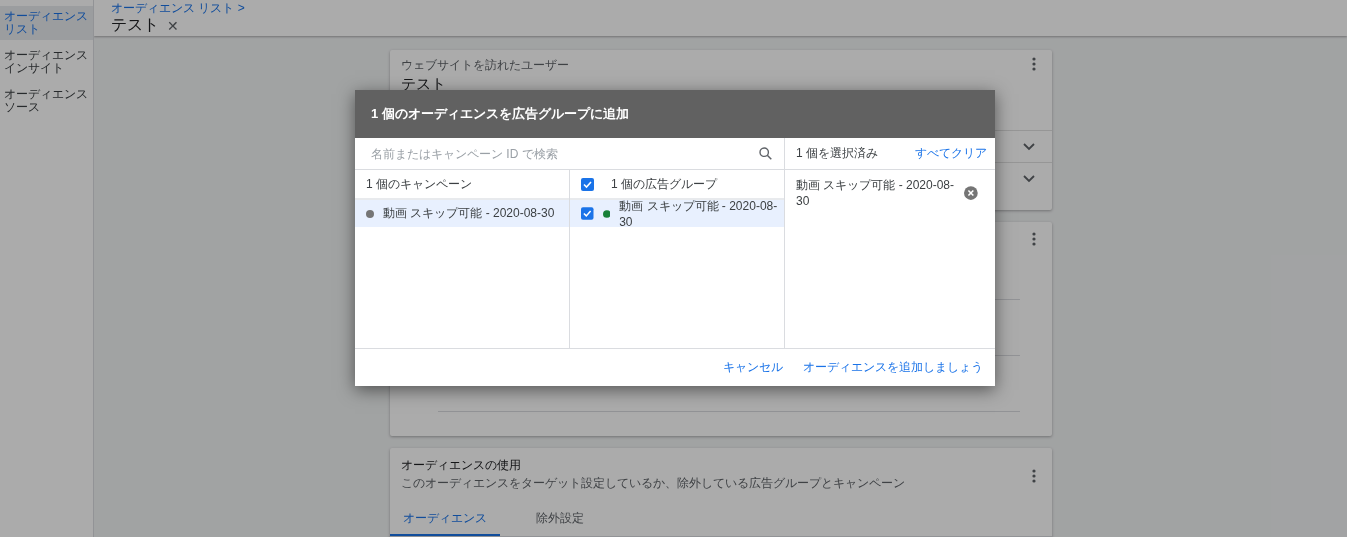  What do you see at coordinates (46, 62) in the screenshot?
I see `nav-item: オーディエンスインサイト` at bounding box center [46, 62].